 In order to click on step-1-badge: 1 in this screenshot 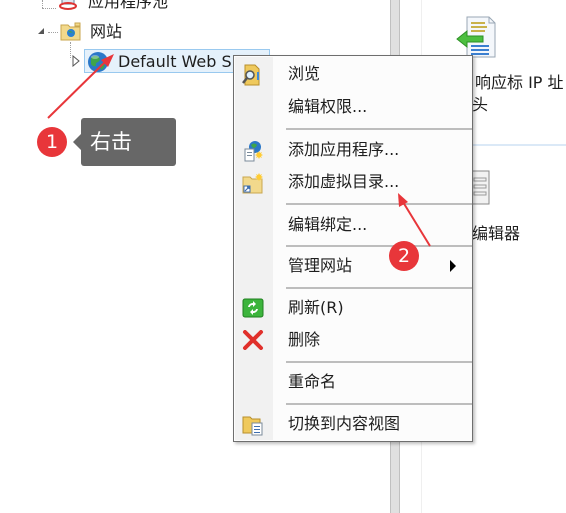, I will do `click(52, 142)`.